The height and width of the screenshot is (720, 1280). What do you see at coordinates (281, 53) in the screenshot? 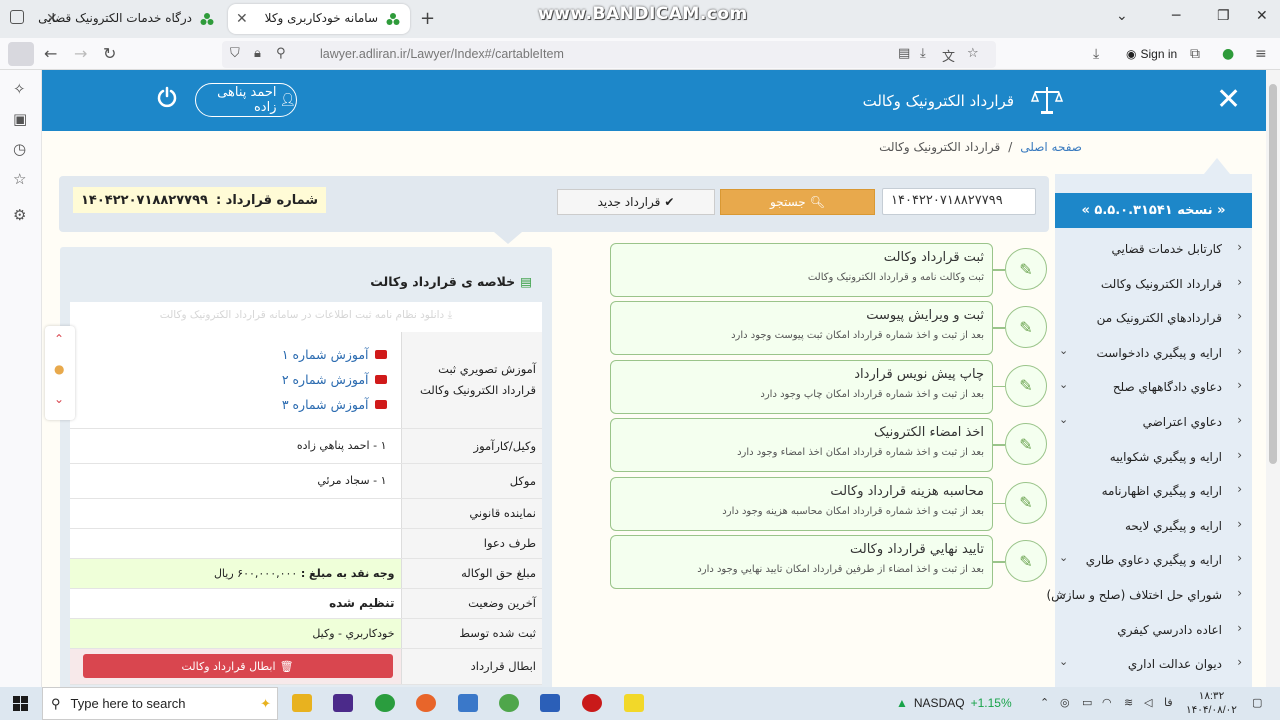
I see `permissions-icon: ⚲` at bounding box center [281, 53].